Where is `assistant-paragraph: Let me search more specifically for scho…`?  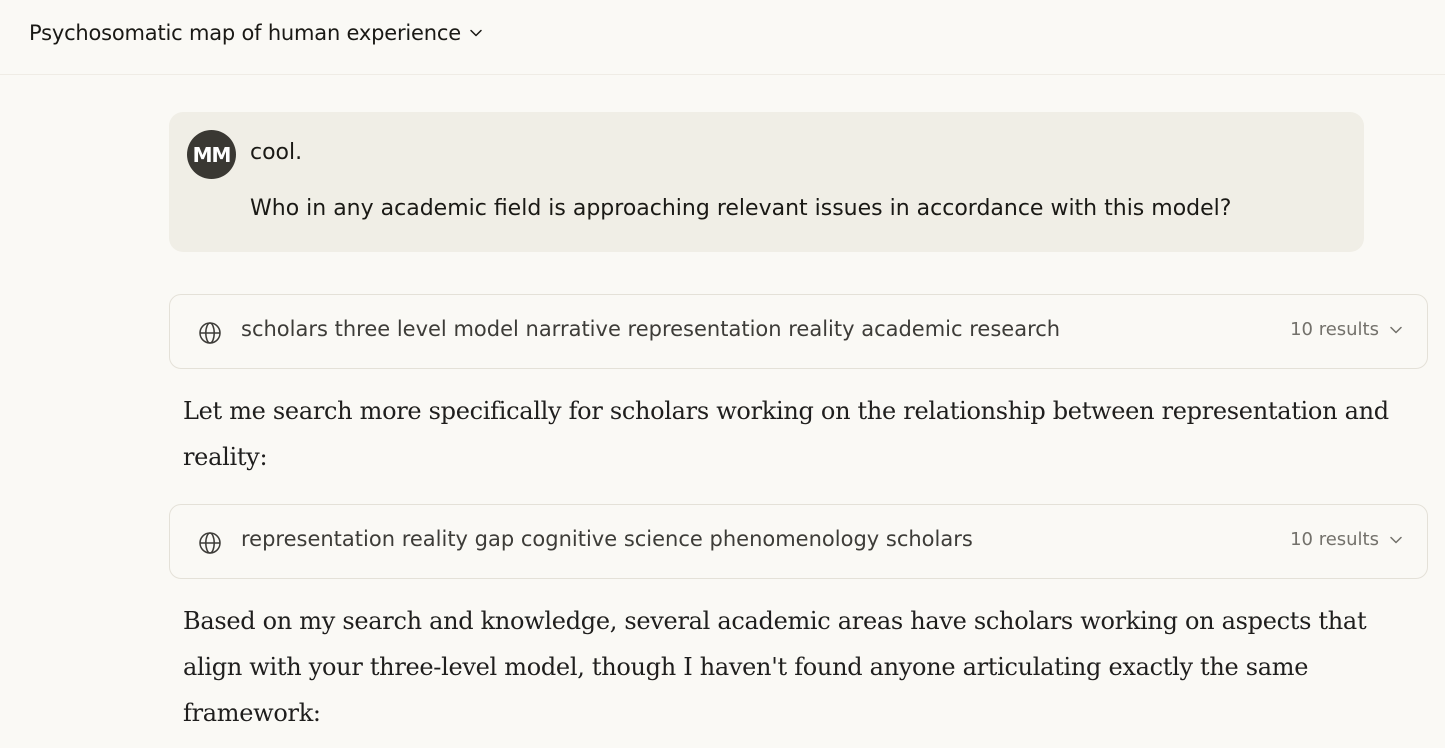 assistant-paragraph: Let me search more specifically for scho… is located at coordinates (786, 434).